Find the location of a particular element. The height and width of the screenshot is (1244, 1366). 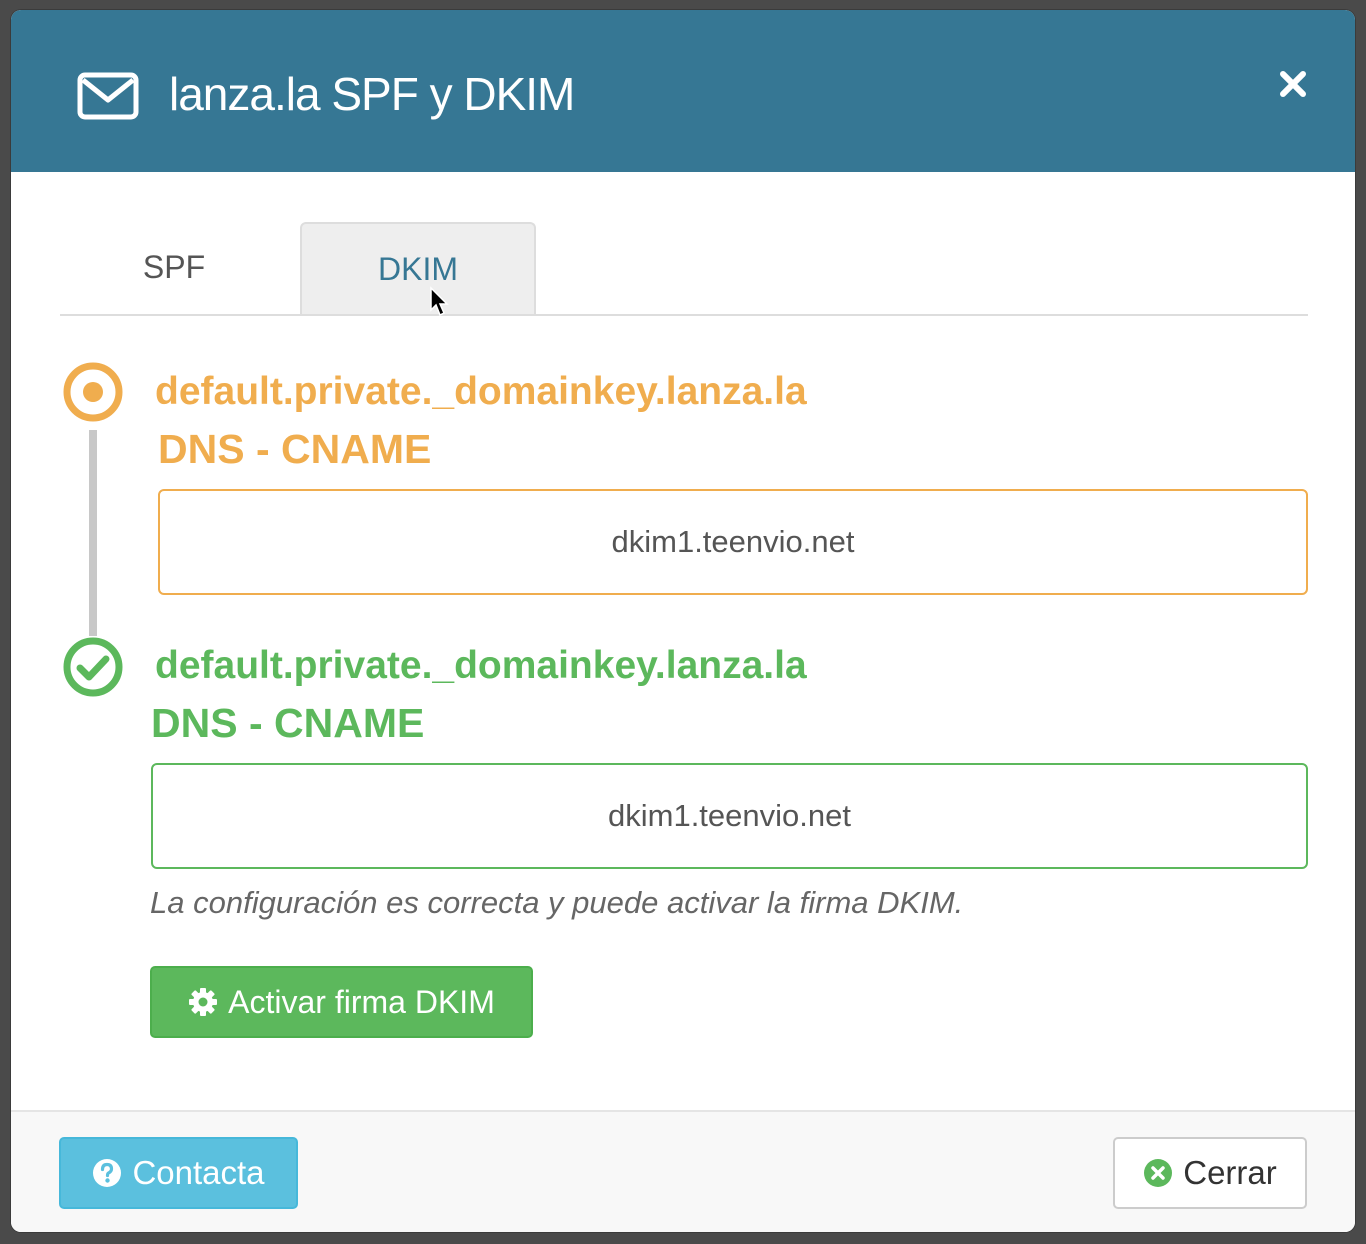

record-value-ok: dkim1.teenvio.net is located at coordinates (729, 816).